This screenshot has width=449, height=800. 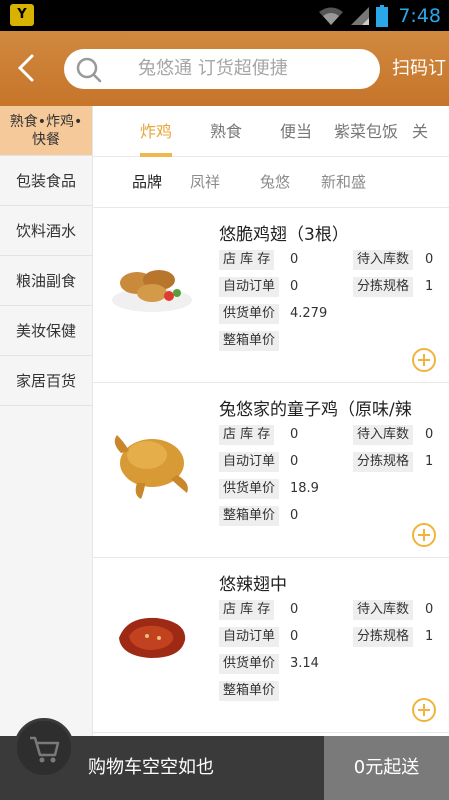 I want to click on tab-more: 关, so click(x=420, y=131).